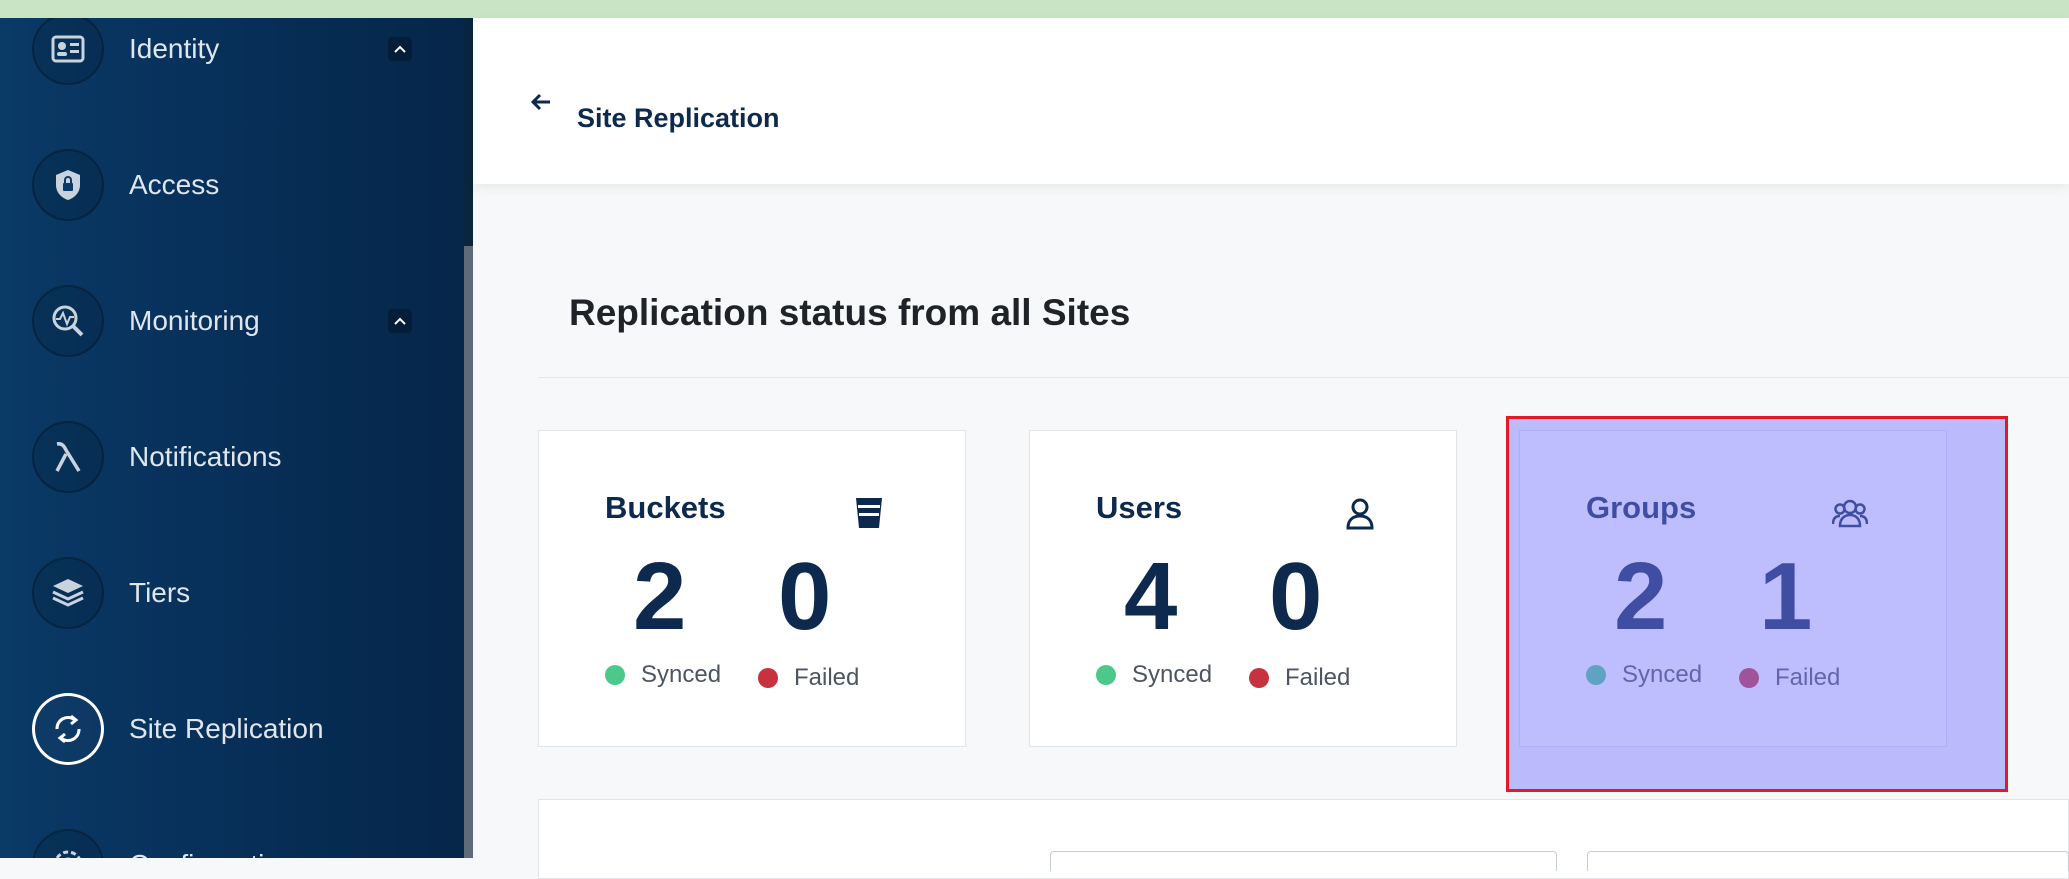 The image size is (2069, 879). What do you see at coordinates (68, 321) in the screenshot?
I see `monitoring-icon` at bounding box center [68, 321].